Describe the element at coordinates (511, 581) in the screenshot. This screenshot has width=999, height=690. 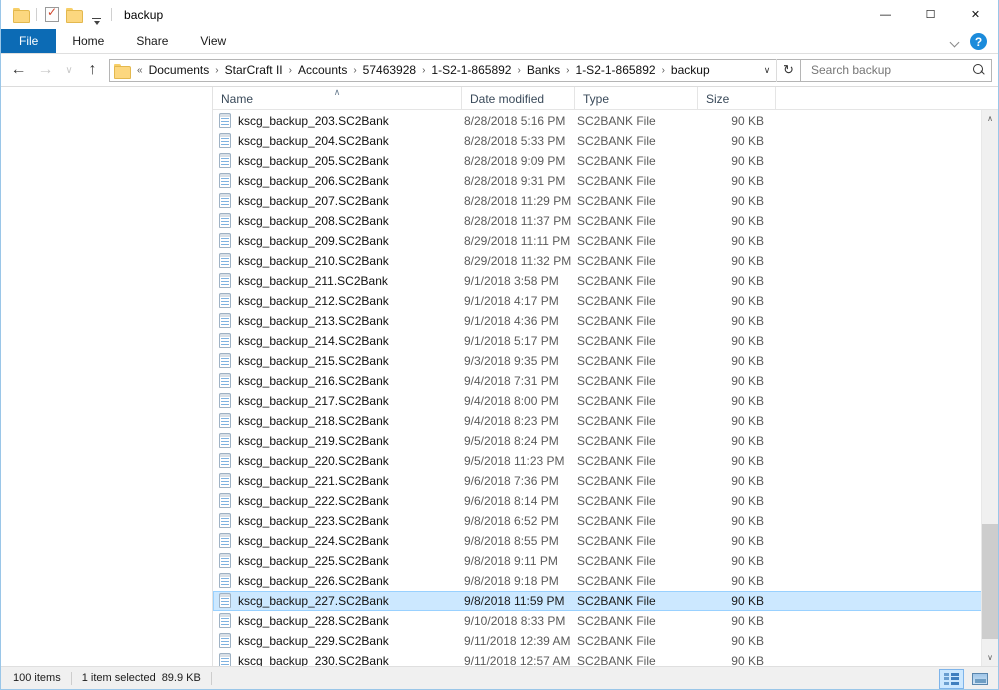
I see `file-date-cell: 9/8/2018 9:18 PM` at that location.